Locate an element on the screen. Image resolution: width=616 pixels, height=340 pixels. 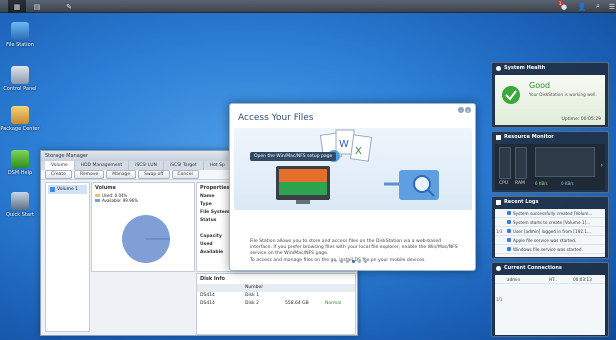
illustration: W X is located at coordinates (353, 169).